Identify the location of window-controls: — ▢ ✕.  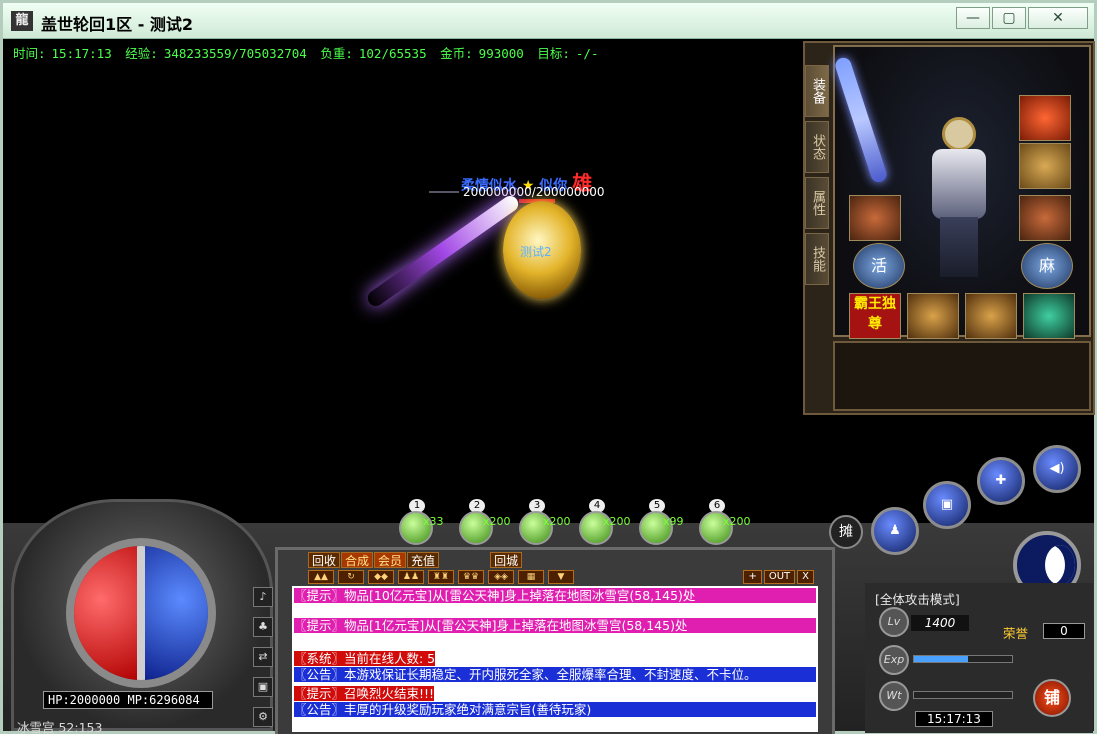
(1022, 18).